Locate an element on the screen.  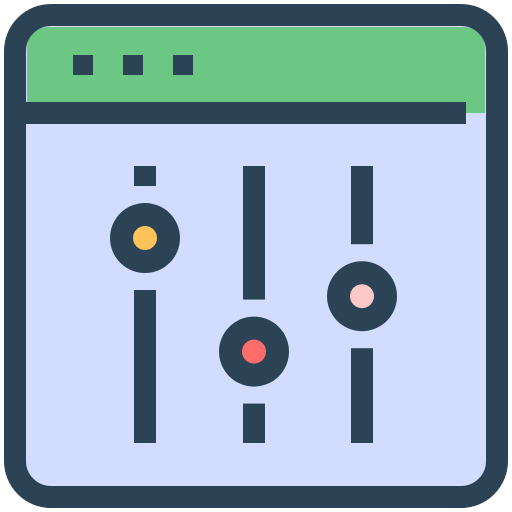
window-controls is located at coordinates (133, 65).